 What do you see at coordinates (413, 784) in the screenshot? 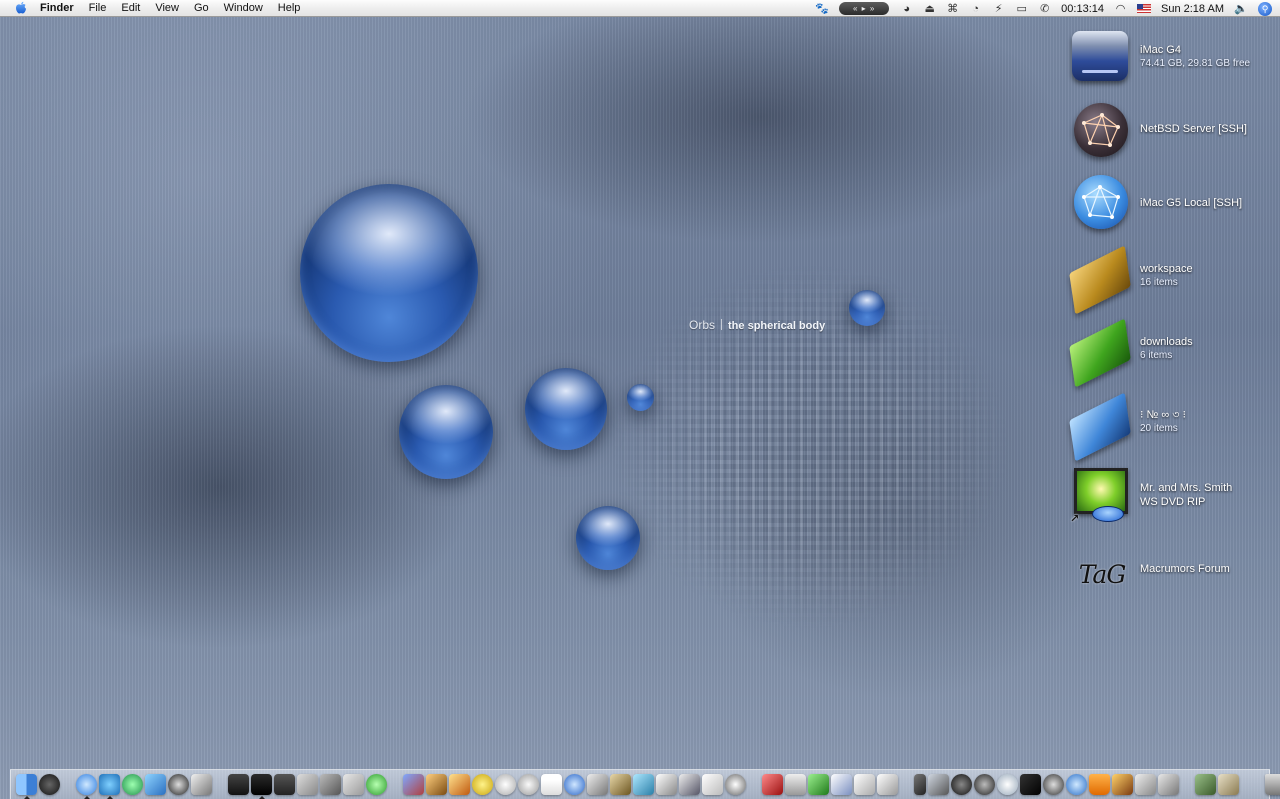
I see `photo-icon` at bounding box center [413, 784].